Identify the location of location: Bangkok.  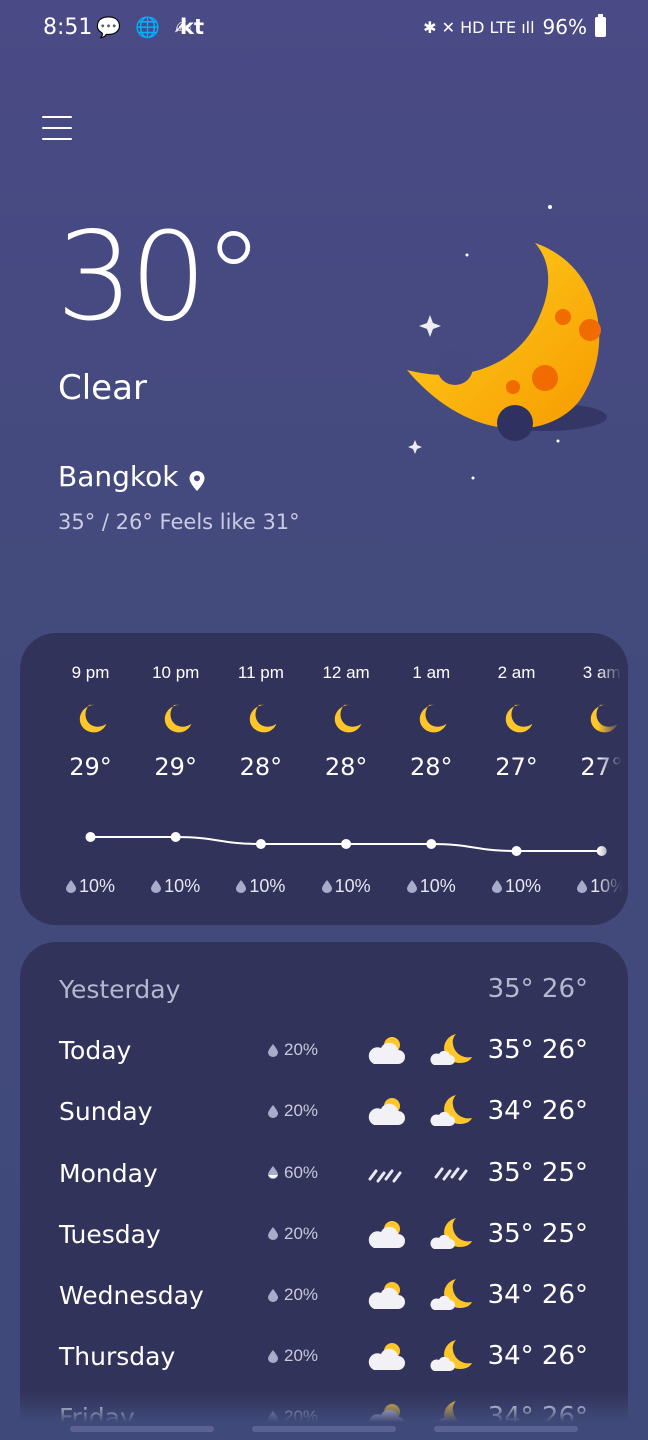
(132, 476).